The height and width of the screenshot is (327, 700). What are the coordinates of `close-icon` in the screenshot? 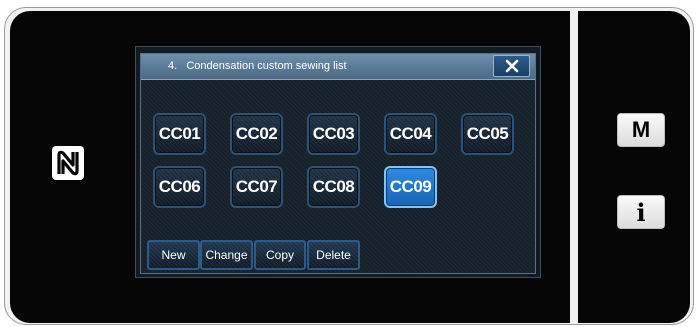 It's located at (511, 66).